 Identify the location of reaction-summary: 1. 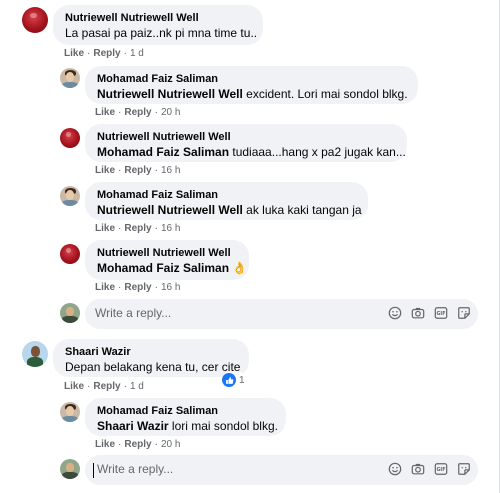
(234, 380).